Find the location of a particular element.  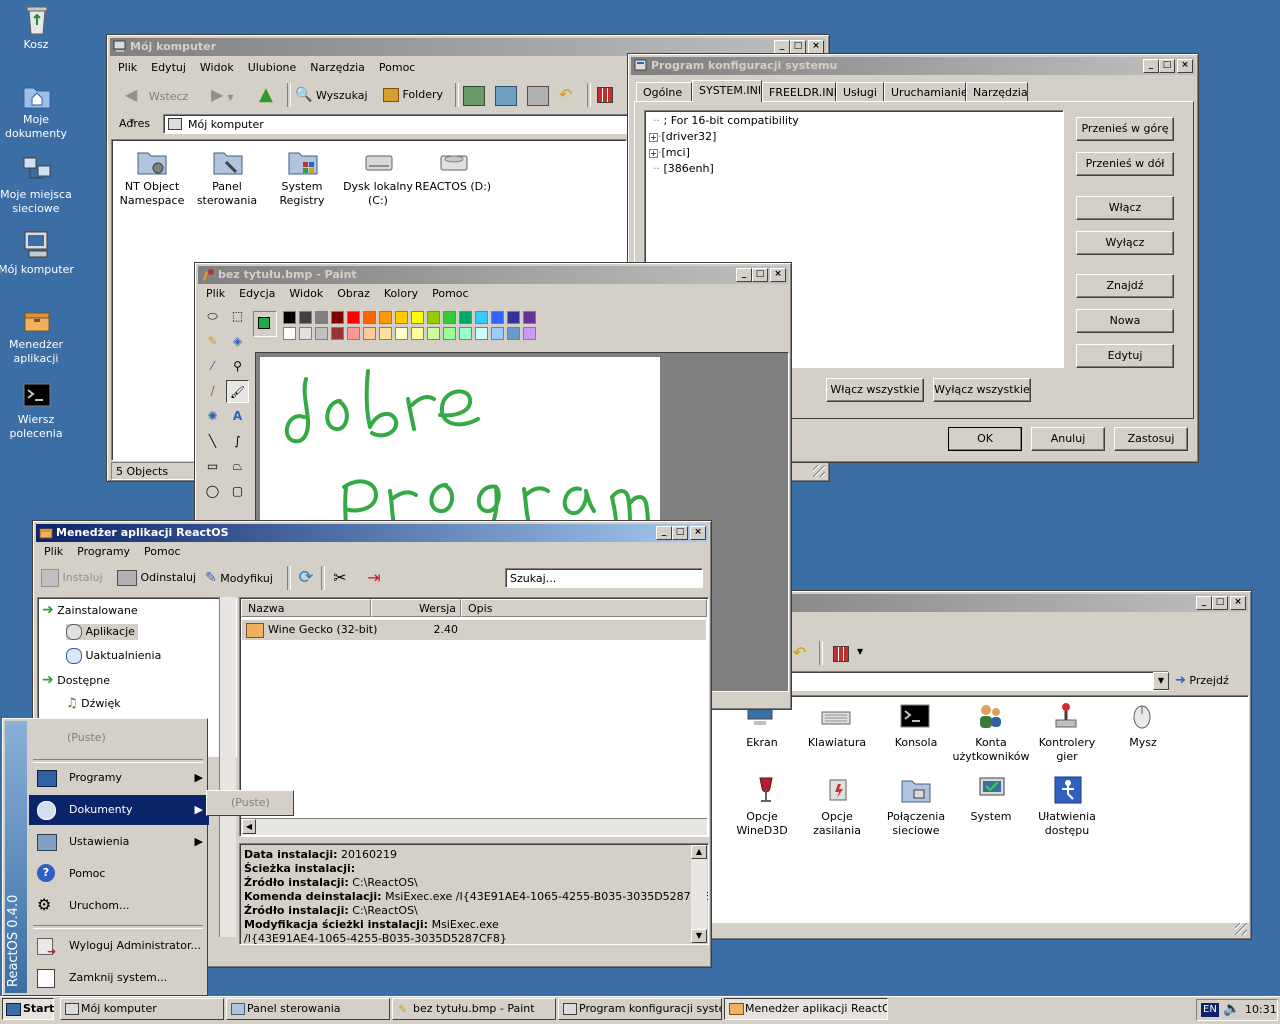

line-tool-icon: ╲ is located at coordinates (212, 441).